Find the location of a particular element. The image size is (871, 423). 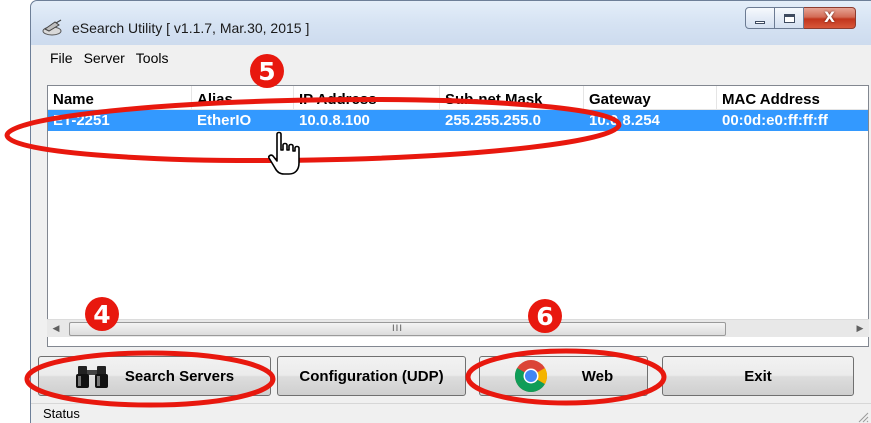

menu-file: File is located at coordinates (61, 58).